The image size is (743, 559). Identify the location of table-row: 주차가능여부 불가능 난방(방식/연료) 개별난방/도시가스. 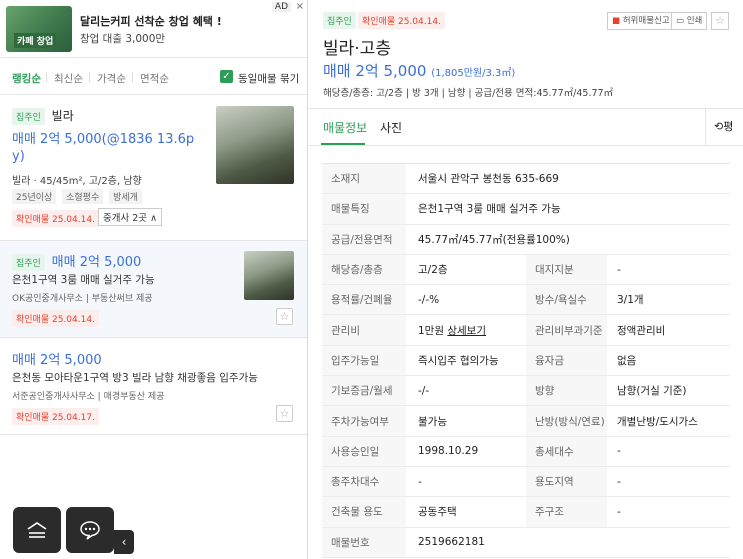
(526, 421).